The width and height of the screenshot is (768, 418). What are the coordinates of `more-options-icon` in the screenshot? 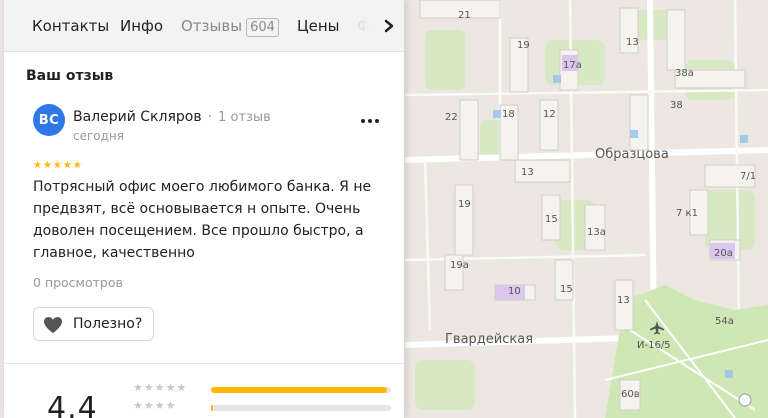 It's located at (370, 120).